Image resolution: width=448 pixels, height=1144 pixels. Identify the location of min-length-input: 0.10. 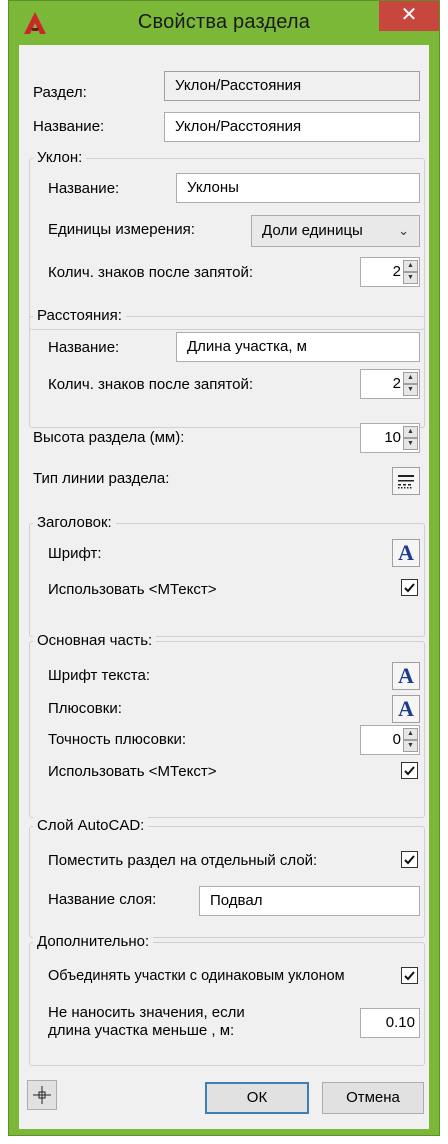
(390, 1023).